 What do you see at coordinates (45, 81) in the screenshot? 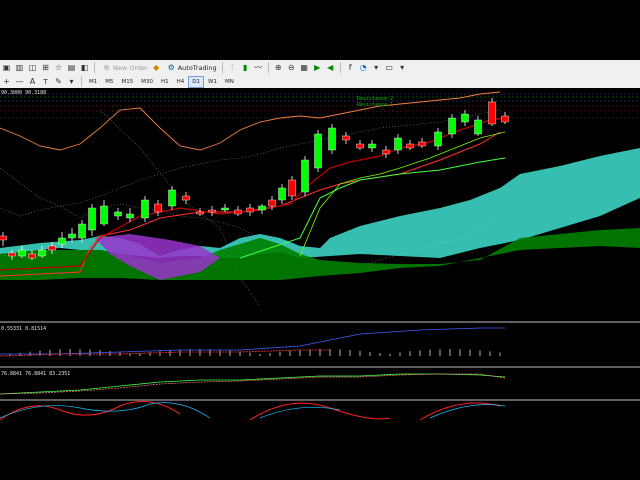
I see `label-tool-icon: T` at bounding box center [45, 81].